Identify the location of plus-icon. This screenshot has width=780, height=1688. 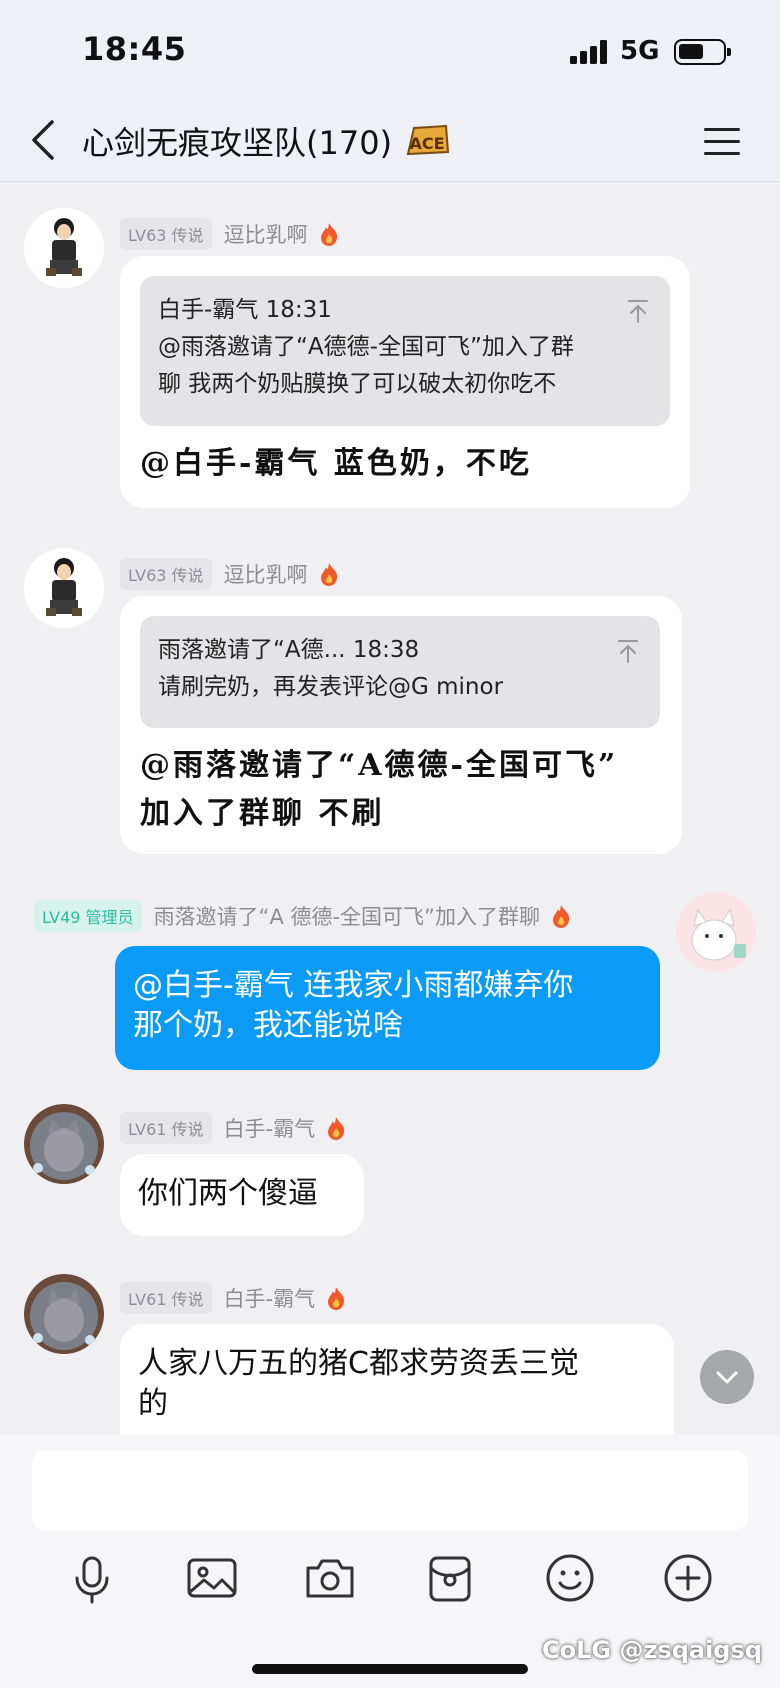
(688, 1578).